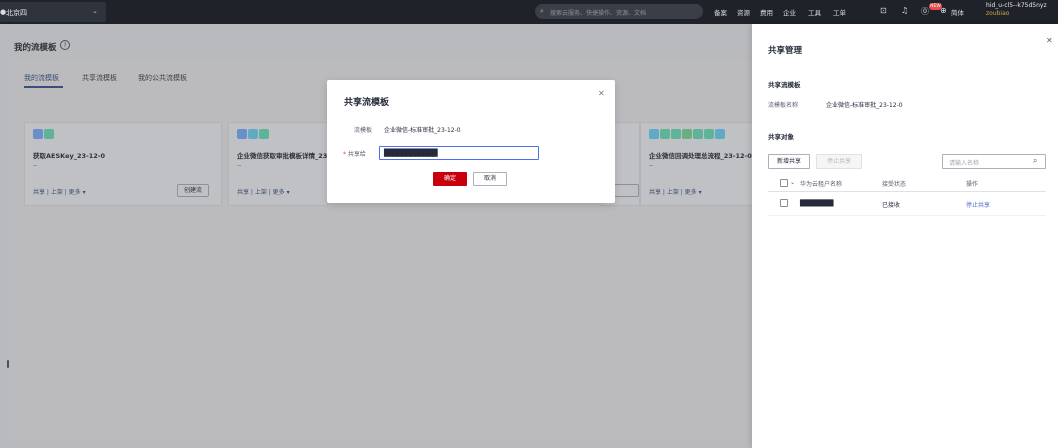  I want to click on column-tenant-name: 华为云租户名称, so click(821, 184).